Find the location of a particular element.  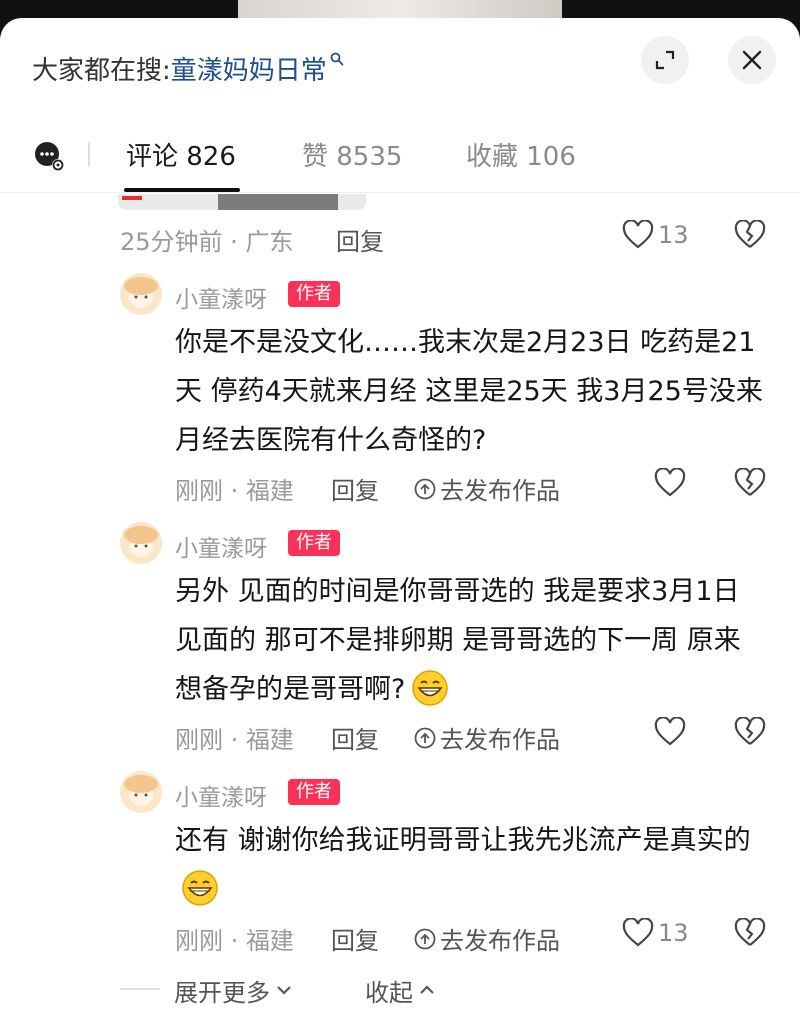

expand-more-label: 展开更多 is located at coordinates (222, 993).